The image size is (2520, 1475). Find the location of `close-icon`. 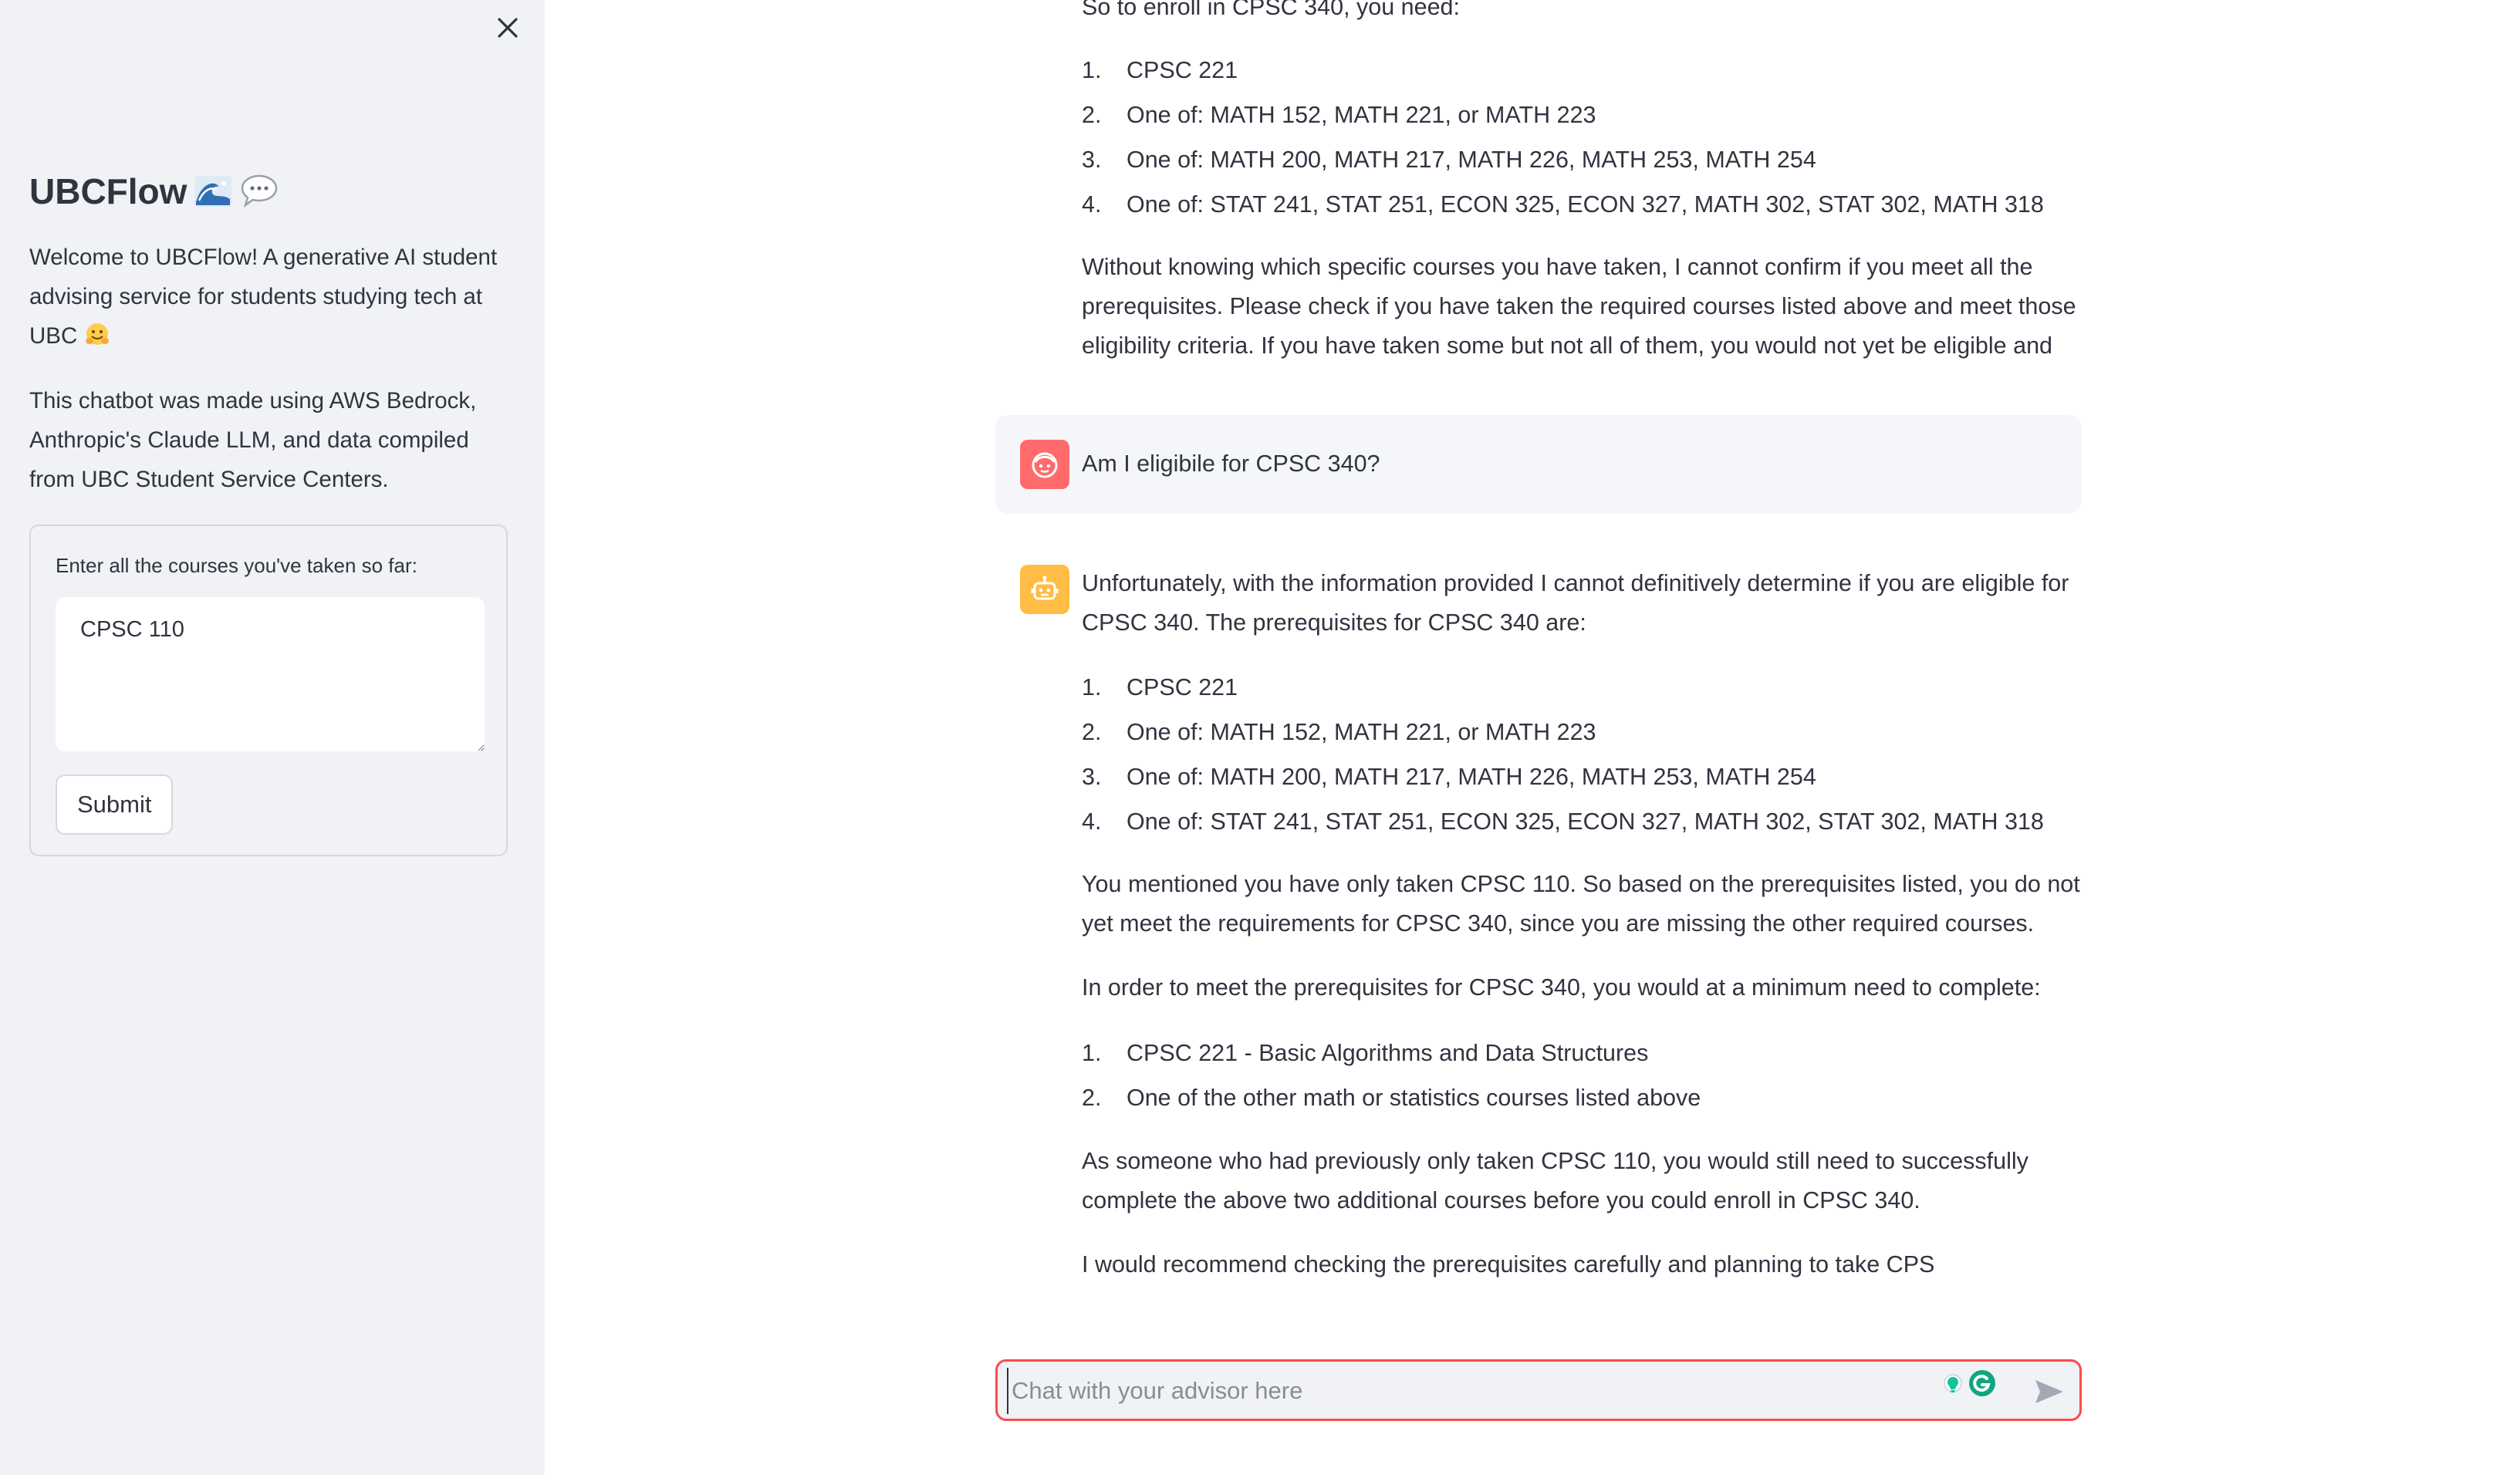

close-icon is located at coordinates (508, 28).